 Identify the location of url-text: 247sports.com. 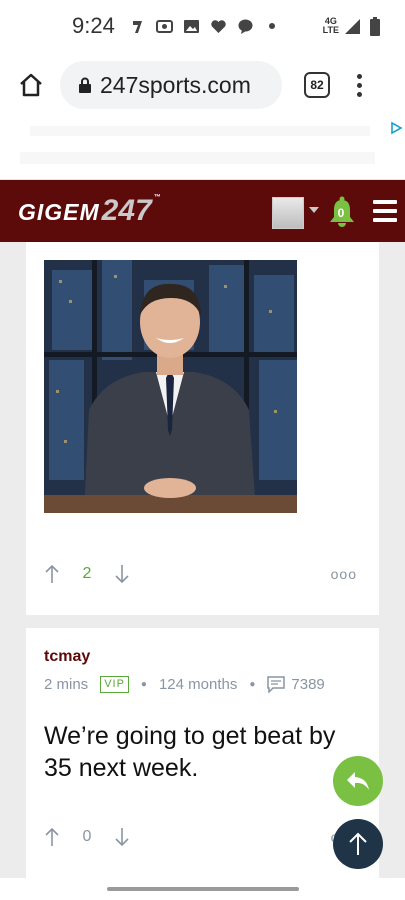
(175, 84).